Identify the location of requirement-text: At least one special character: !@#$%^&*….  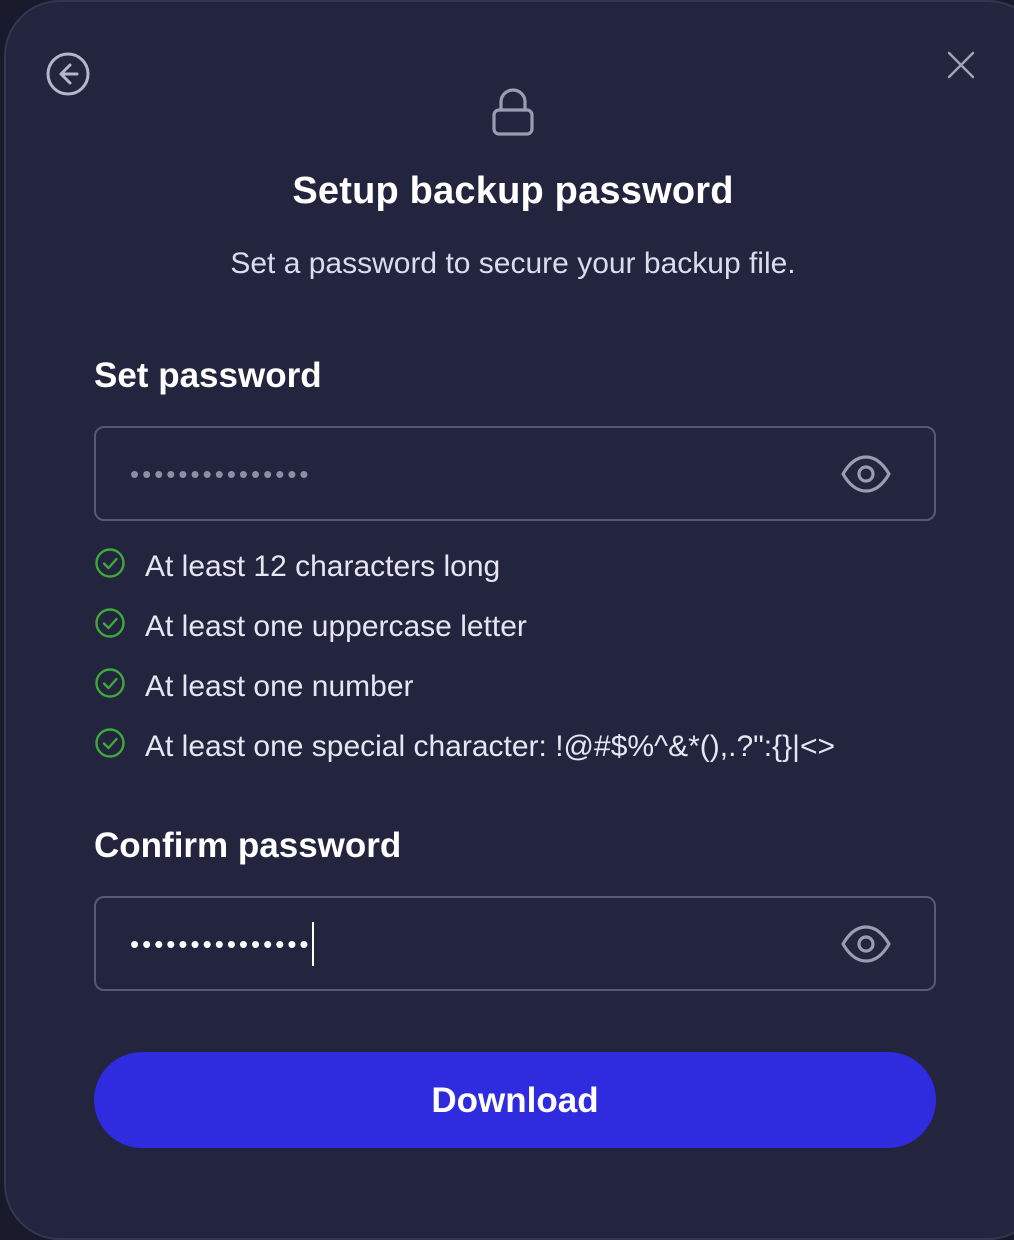
(490, 746).